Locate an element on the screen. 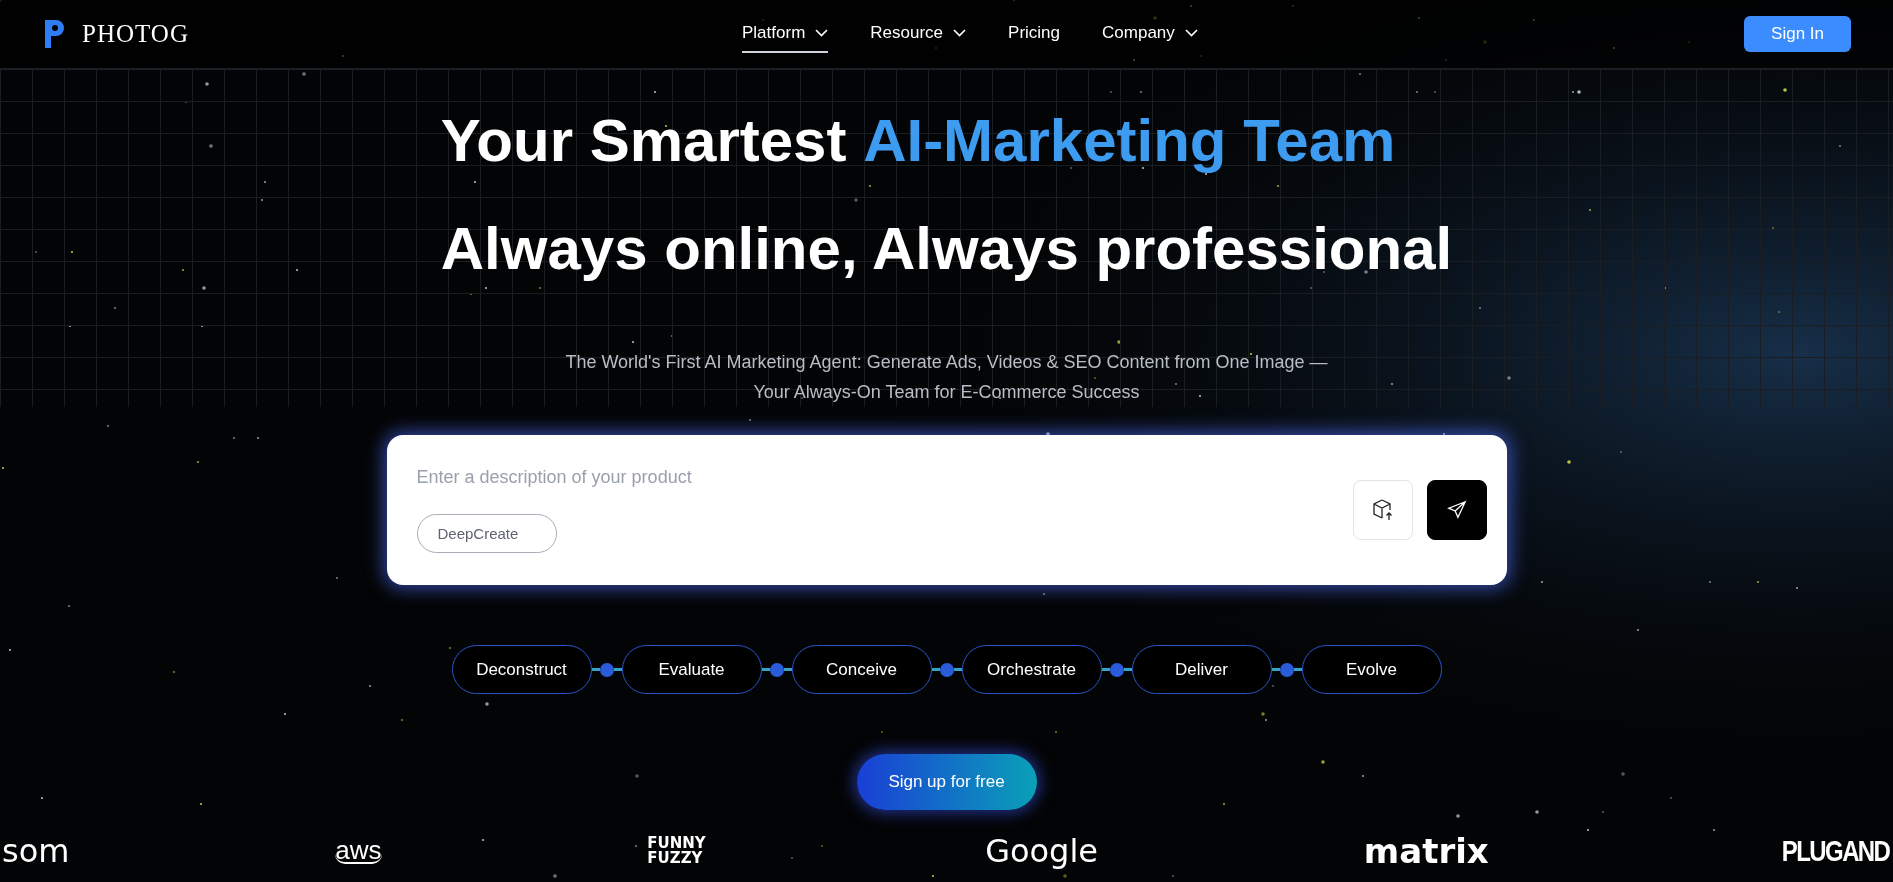  nav-link: Pricing is located at coordinates (1034, 34).